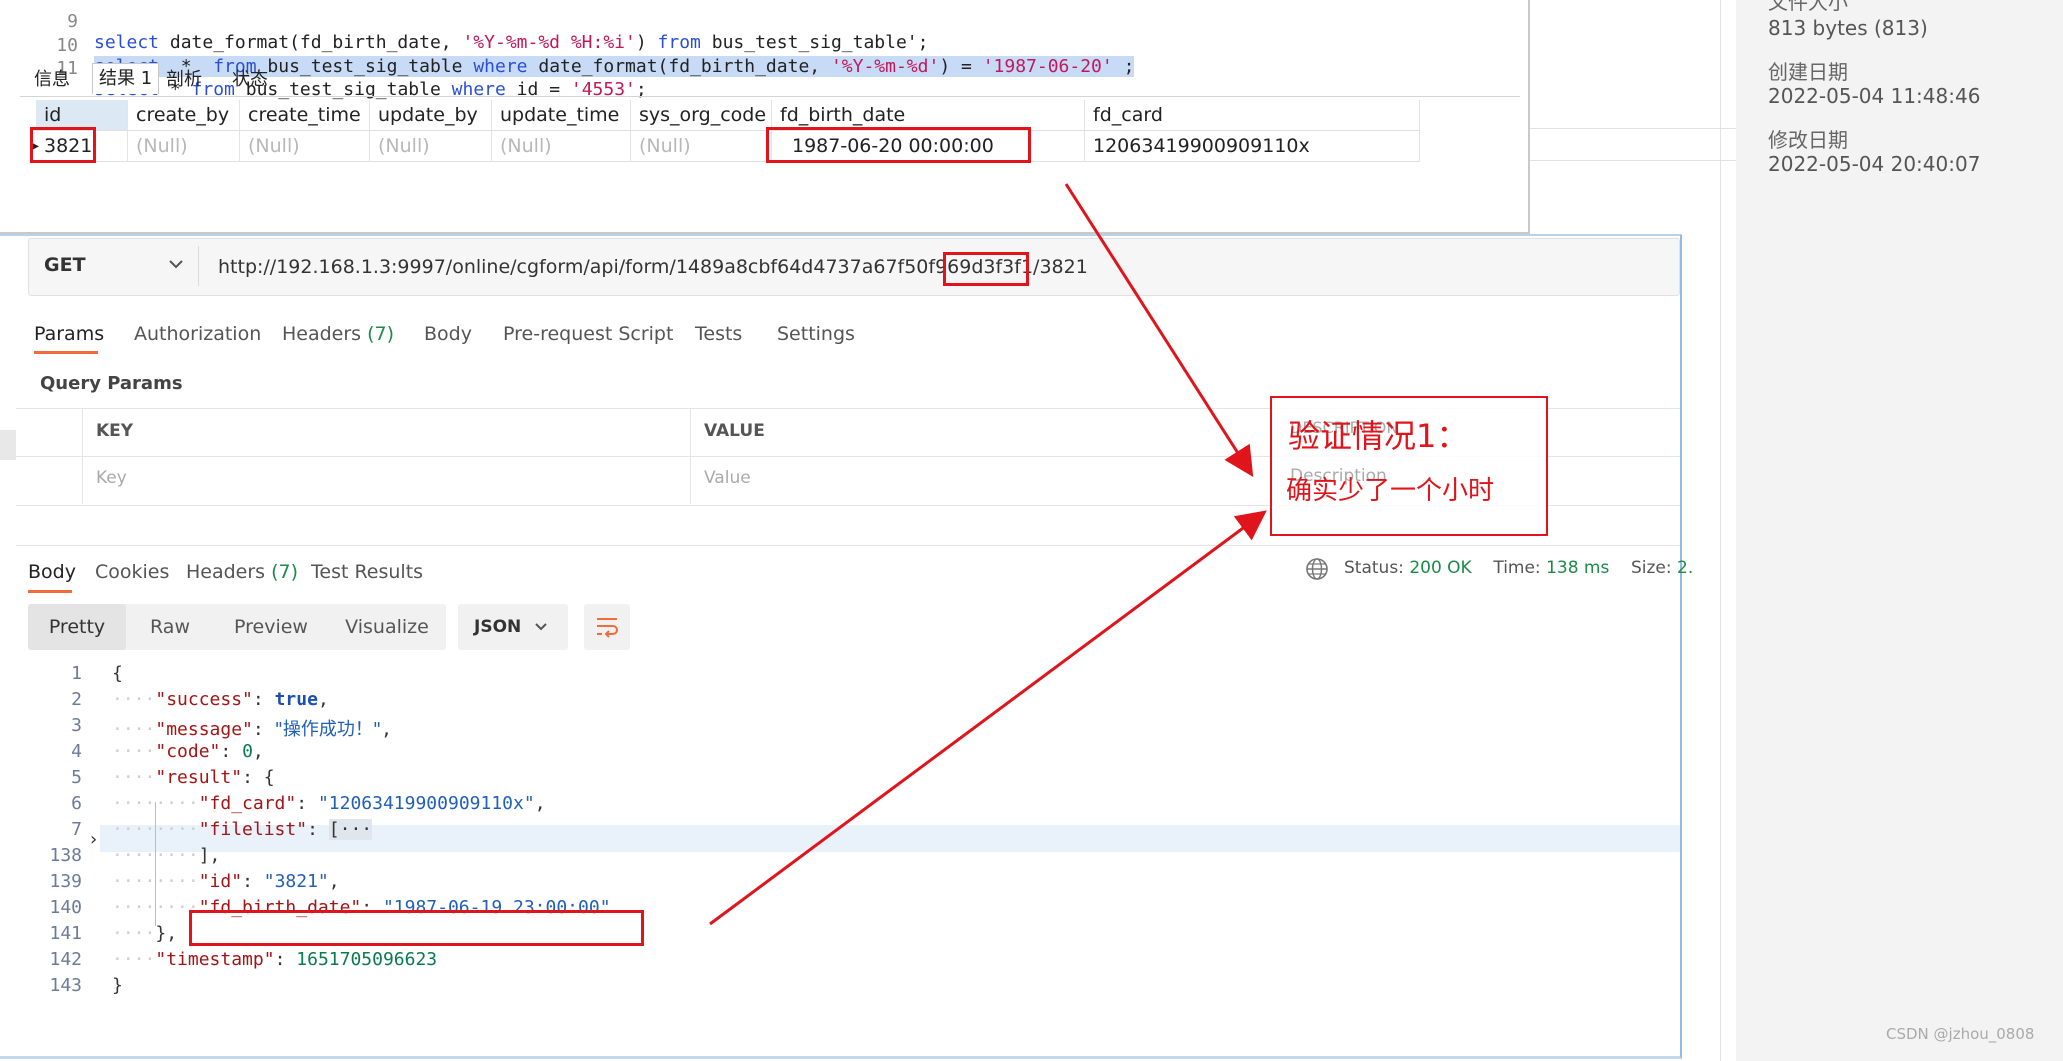  What do you see at coordinates (1159, 330) in the screenshot?
I see `arrow-from-sql-icon` at bounding box center [1159, 330].